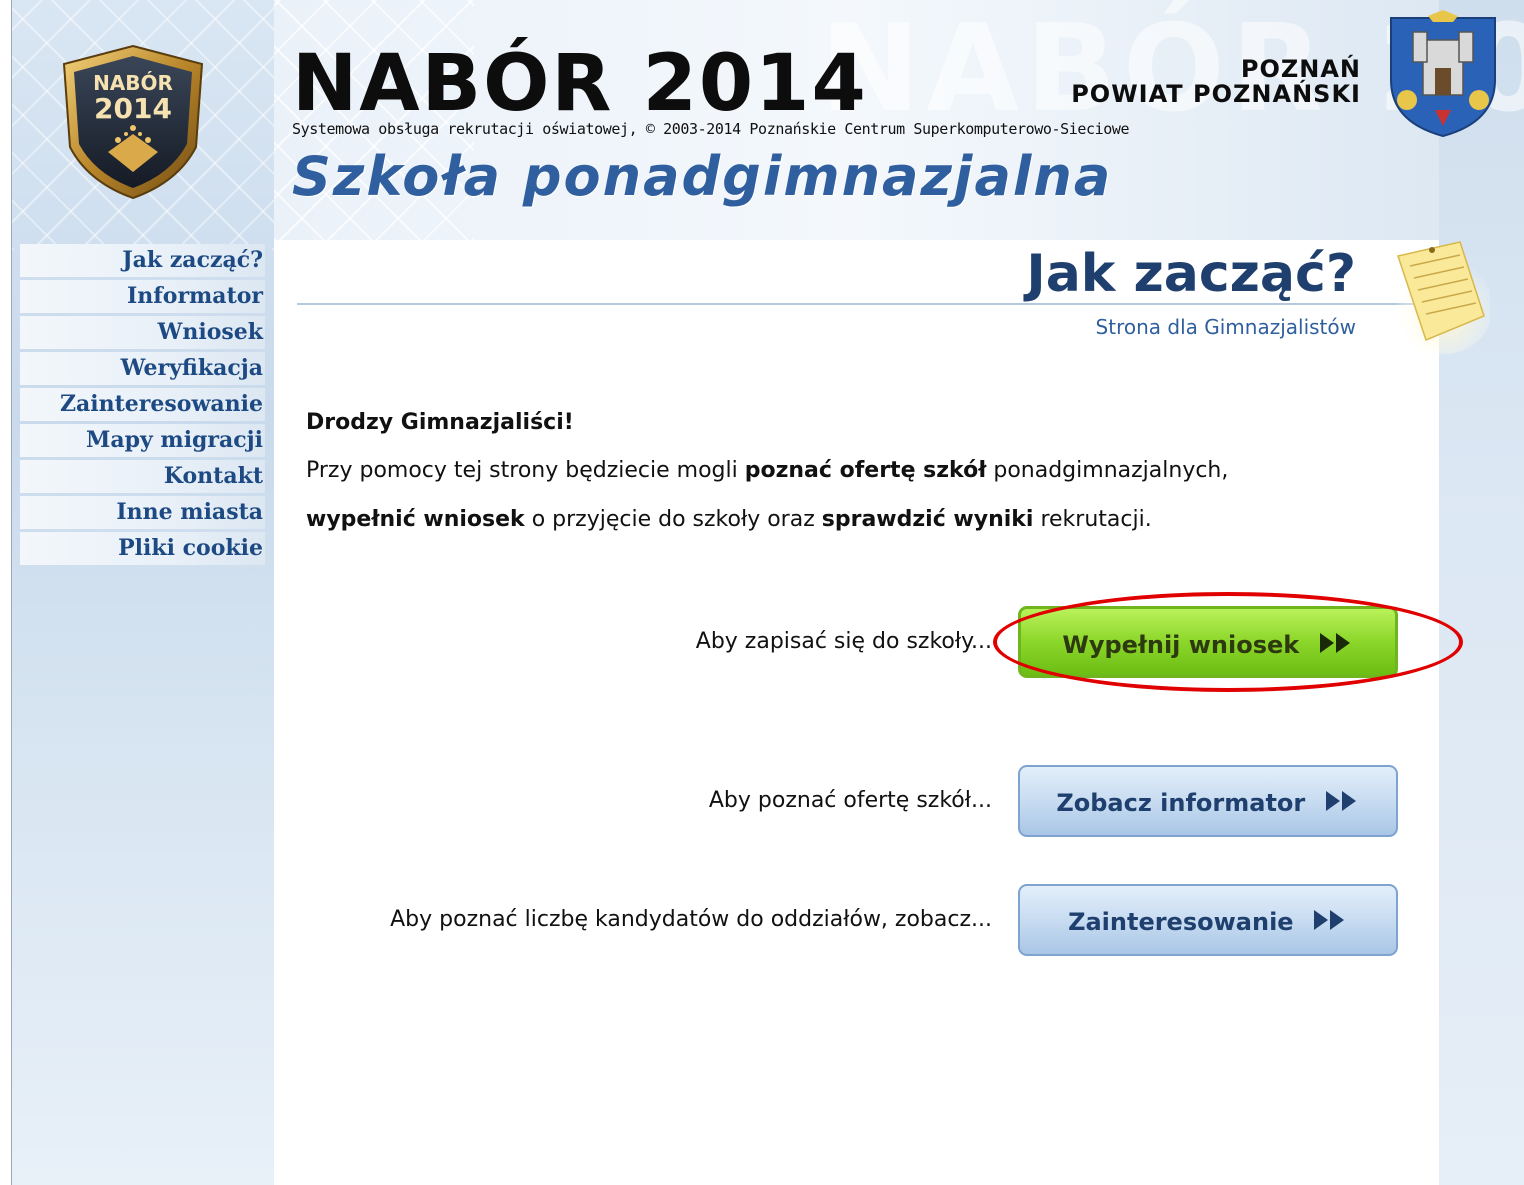 The height and width of the screenshot is (1185, 1524). What do you see at coordinates (673, 519) in the screenshot?
I see `intro-text: o przyjęcie do szkoły oraz` at bounding box center [673, 519].